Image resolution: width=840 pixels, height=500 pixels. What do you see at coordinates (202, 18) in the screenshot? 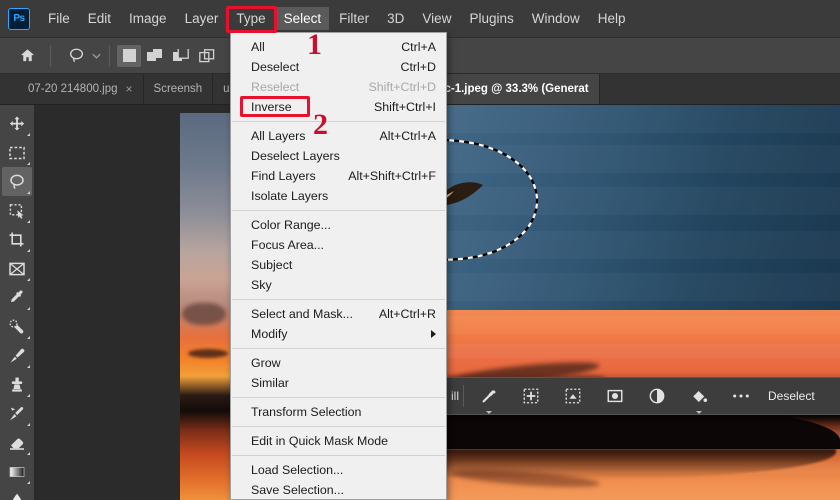
I see `menu-layer: Layer` at bounding box center [202, 18].